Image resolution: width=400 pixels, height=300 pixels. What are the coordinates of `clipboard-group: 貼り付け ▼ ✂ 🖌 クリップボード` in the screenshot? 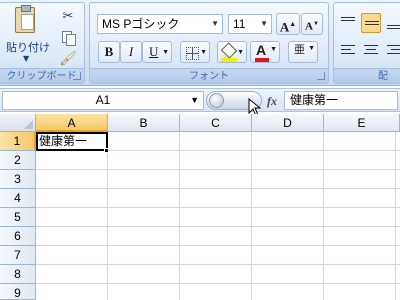 It's located at (42, 43).